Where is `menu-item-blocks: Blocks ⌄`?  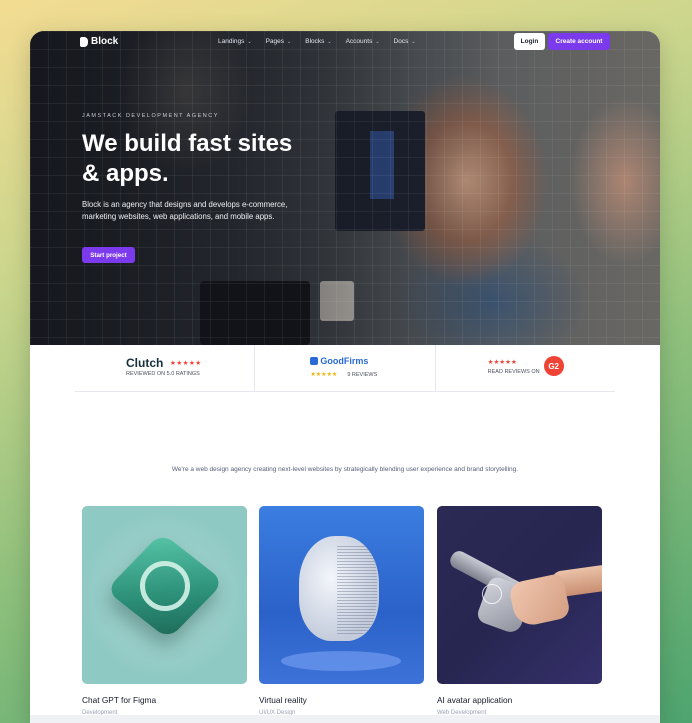 menu-item-blocks: Blocks ⌄ is located at coordinates (318, 41).